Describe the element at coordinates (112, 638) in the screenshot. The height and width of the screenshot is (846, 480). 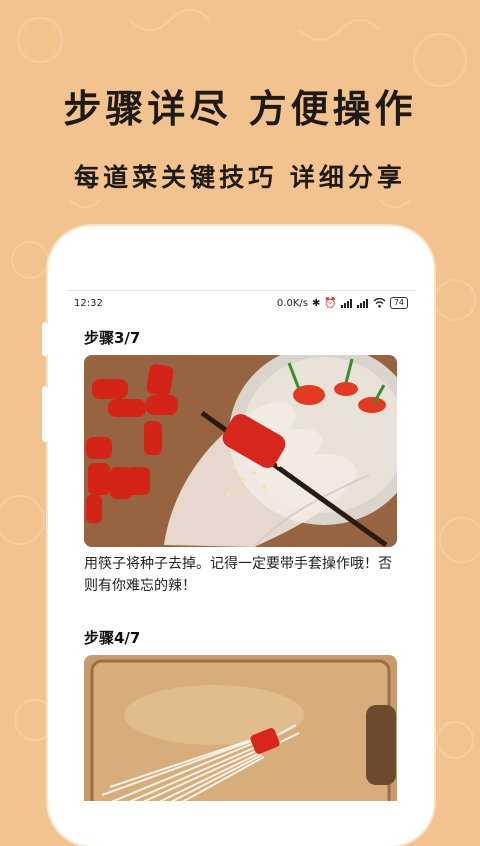
I see `step-title: 步骤4/7` at that location.